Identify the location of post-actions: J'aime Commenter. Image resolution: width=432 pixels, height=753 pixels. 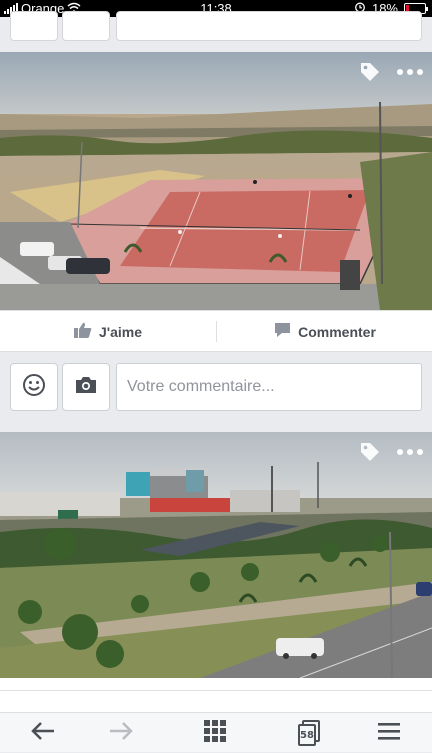
(216, 331).